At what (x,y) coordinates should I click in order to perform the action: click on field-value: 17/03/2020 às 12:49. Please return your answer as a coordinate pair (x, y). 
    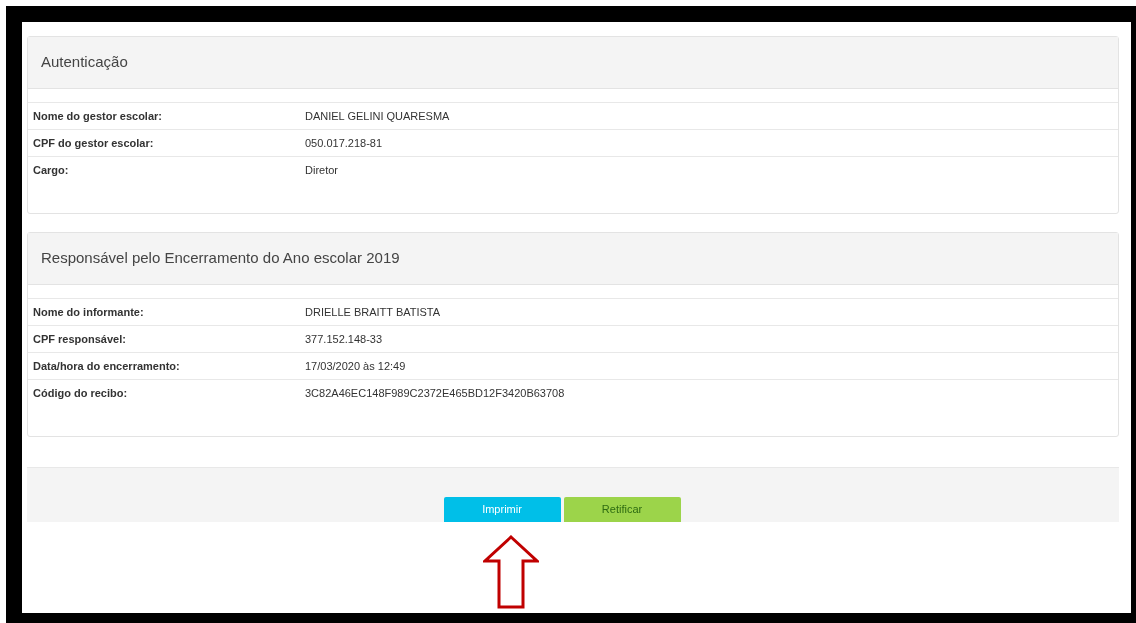
    Looking at the image, I should click on (355, 366).